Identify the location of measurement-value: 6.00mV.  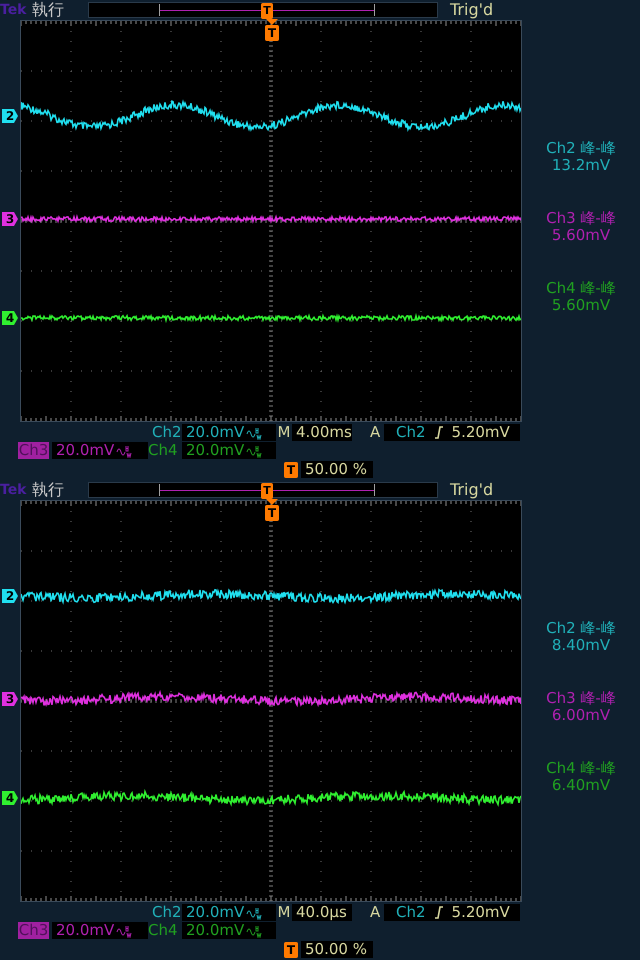
(581, 715).